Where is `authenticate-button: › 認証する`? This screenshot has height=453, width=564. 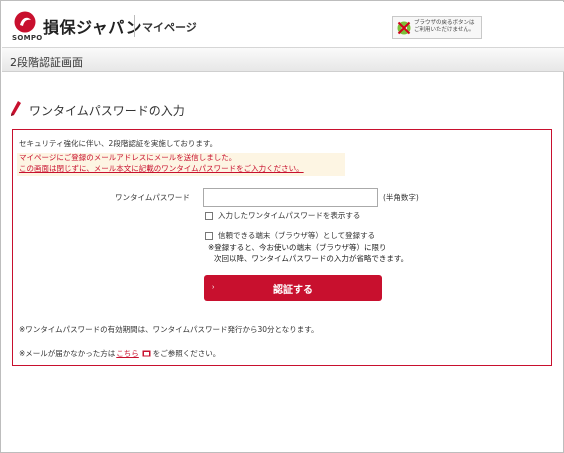
authenticate-button: › 認証する is located at coordinates (293, 288).